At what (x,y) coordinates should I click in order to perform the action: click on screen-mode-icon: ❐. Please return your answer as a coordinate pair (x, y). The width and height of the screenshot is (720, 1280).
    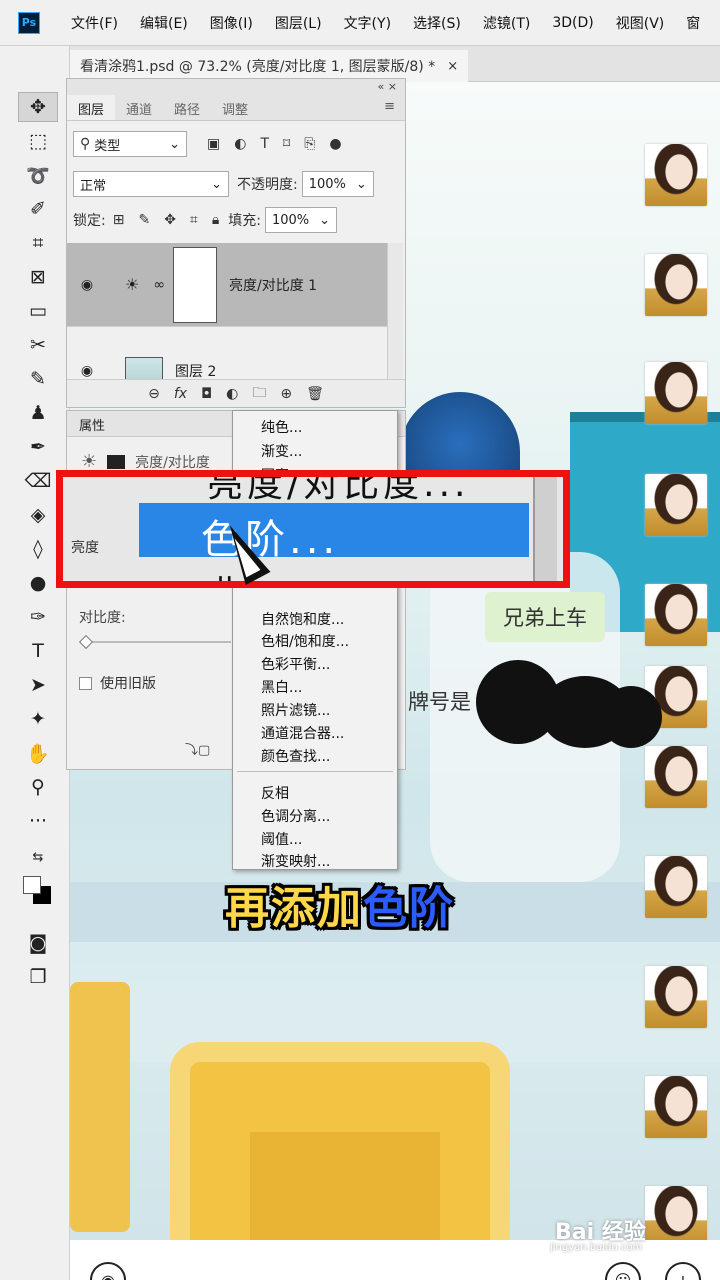
    Looking at the image, I should click on (38, 977).